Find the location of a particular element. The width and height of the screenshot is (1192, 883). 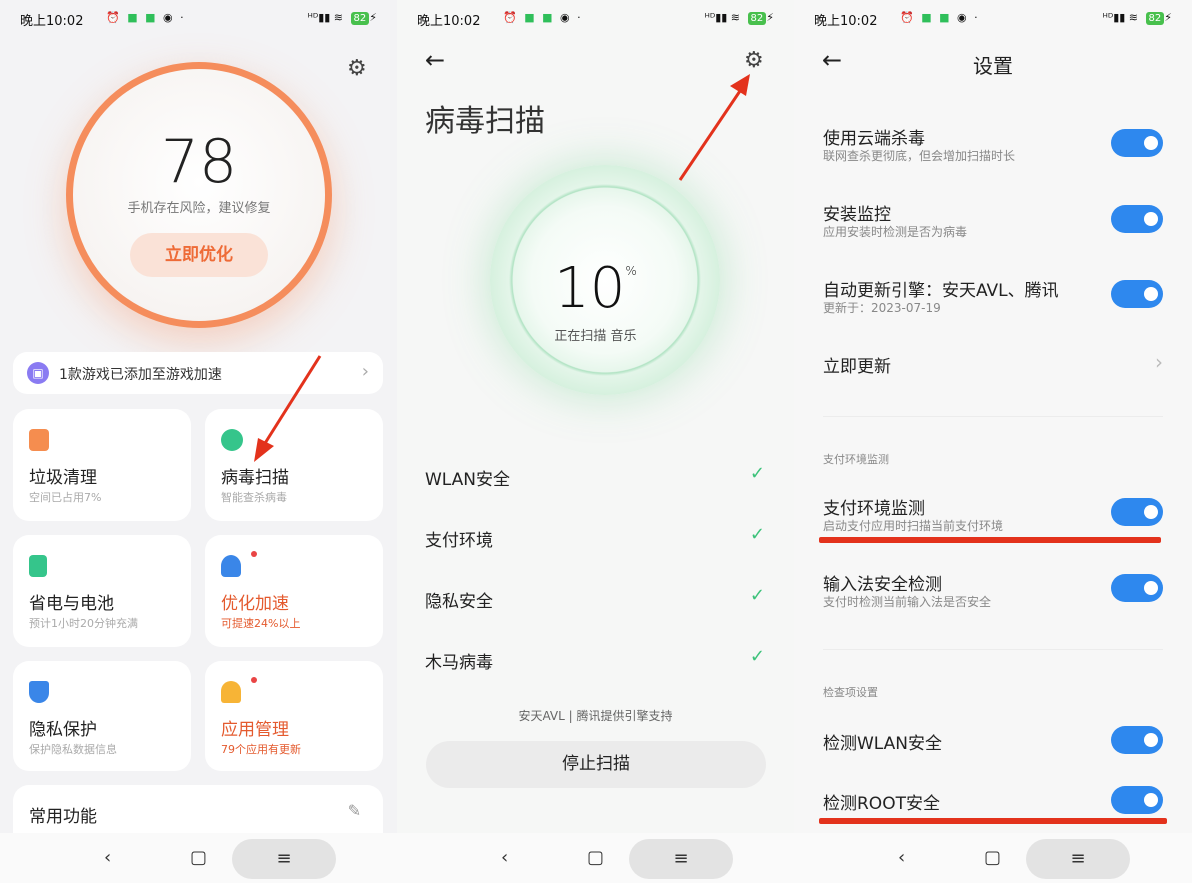

setting-title: 支付环境监测 is located at coordinates (874, 509).